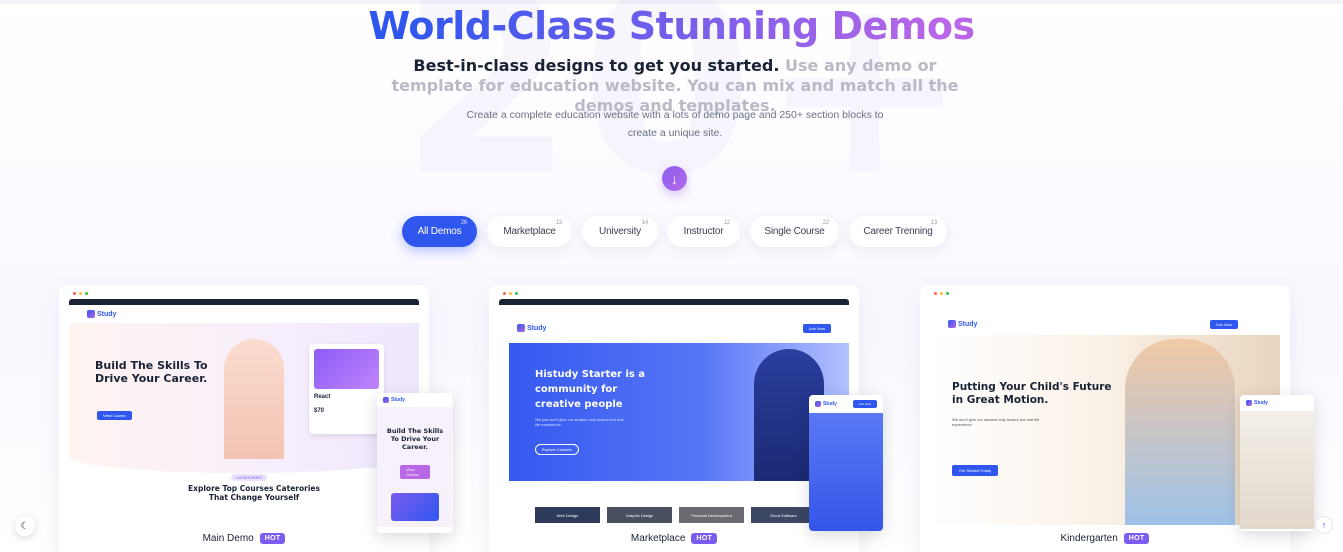  I want to click on filter-label: Marketplace, so click(529, 231).